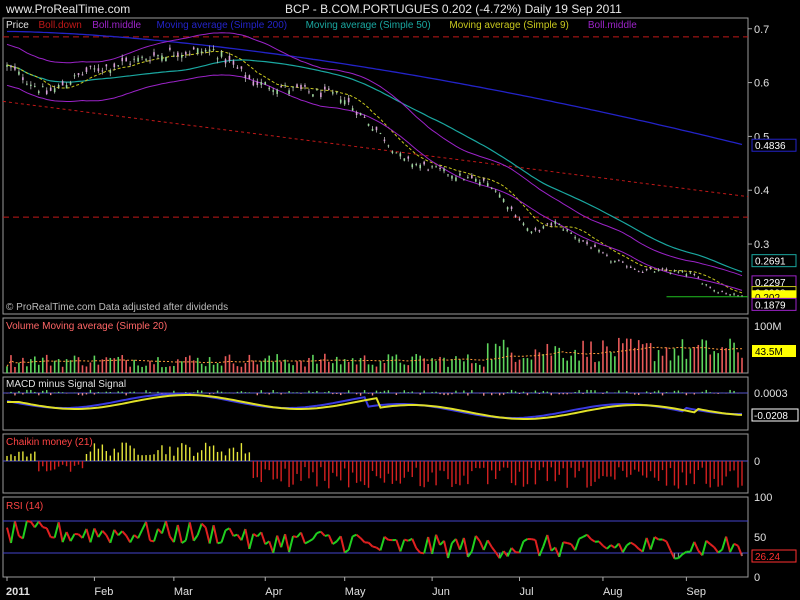 This screenshot has height=600, width=800. Describe the element at coordinates (569, 544) in the screenshot. I see `rsi-segment` at that location.